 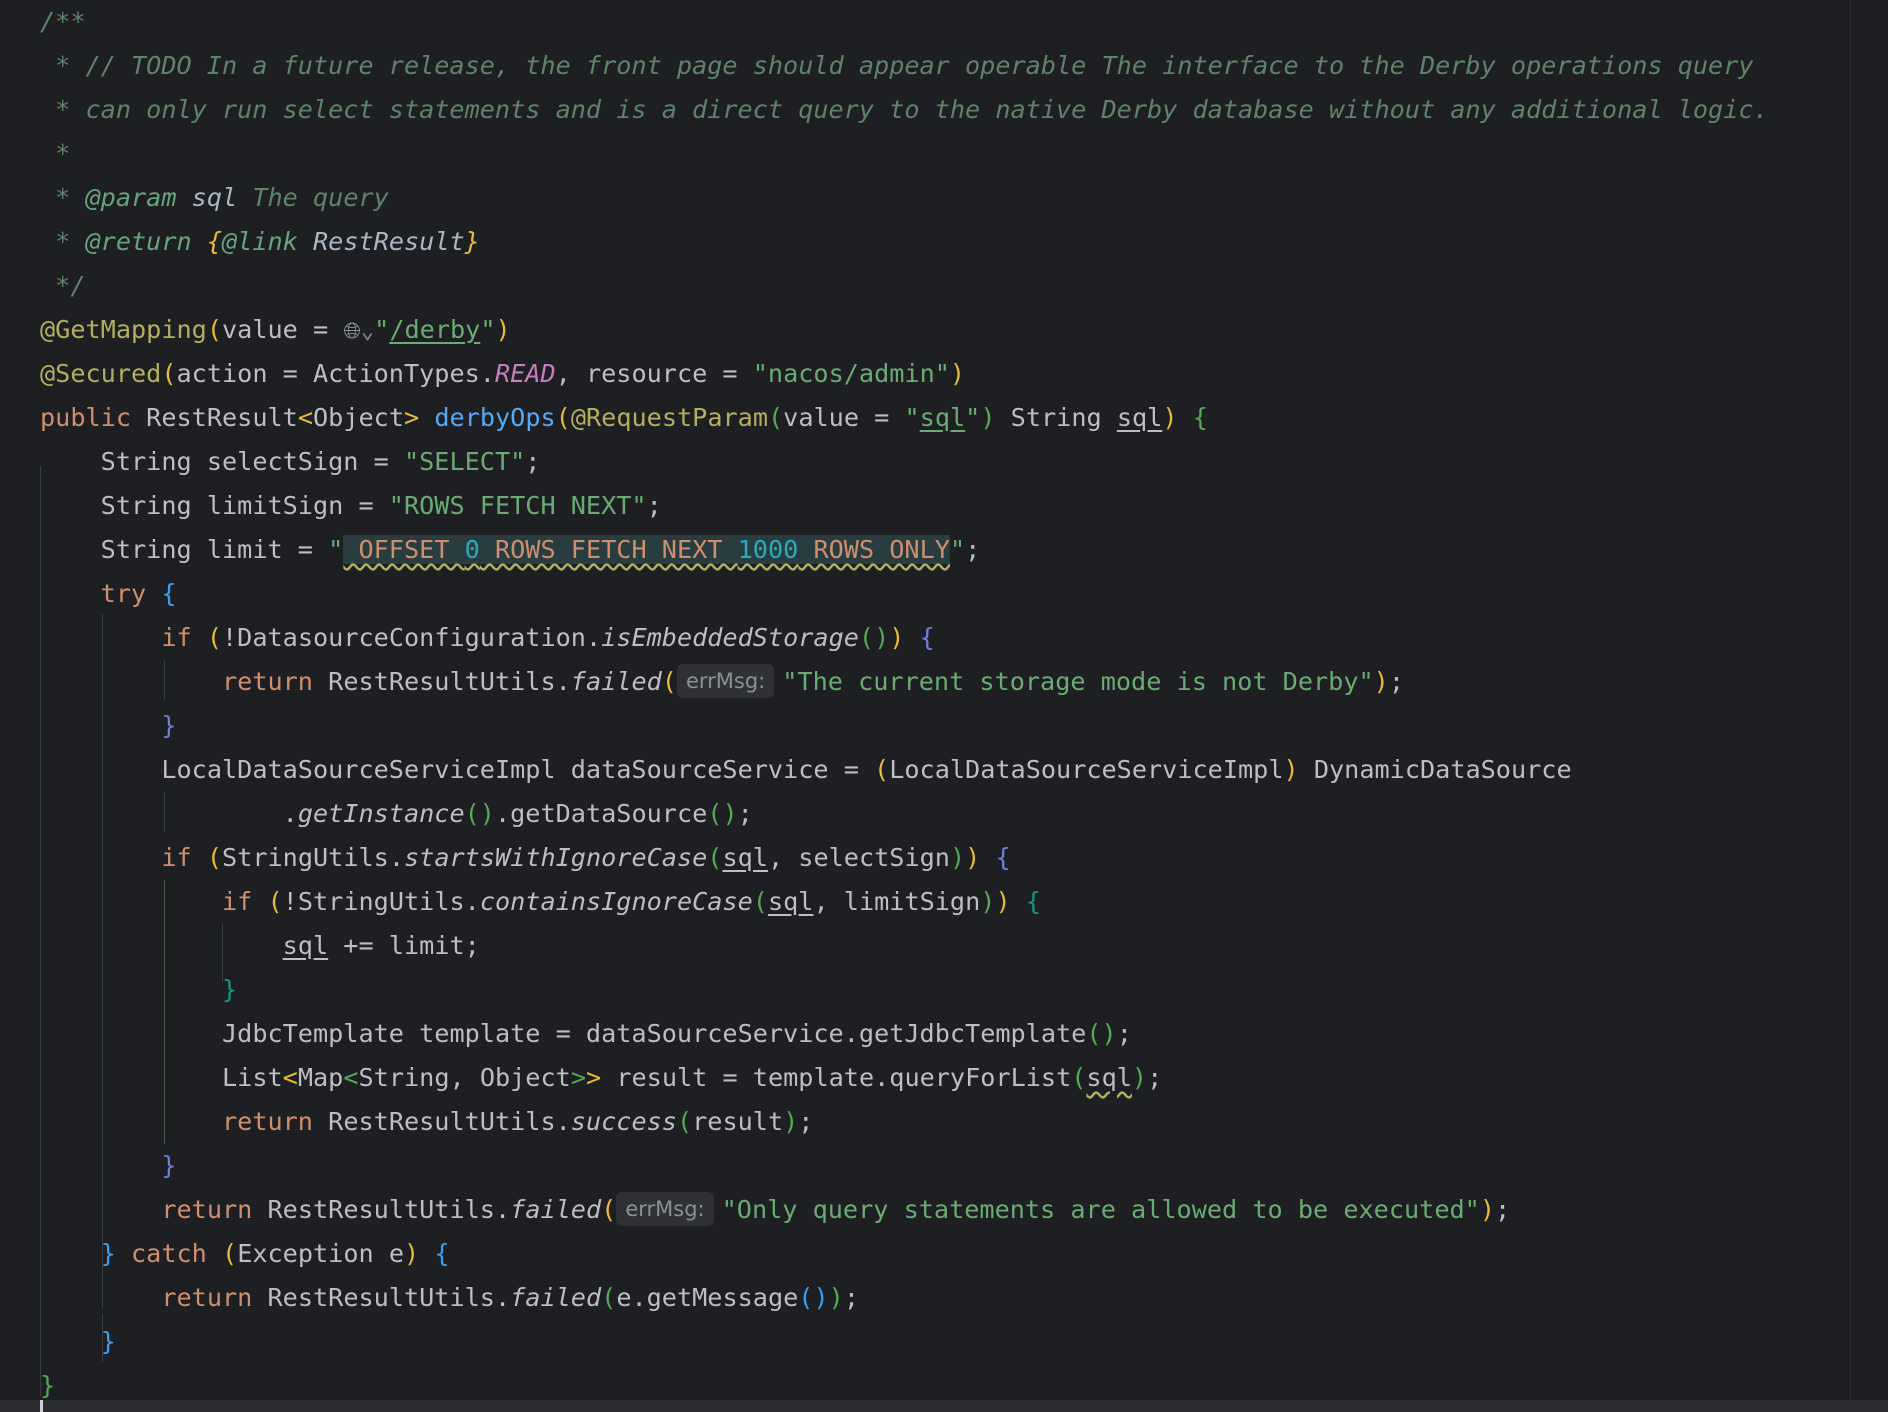 I want to click on datasource-cont-line: .getInstance().getDataSource();, so click(x=517, y=813).